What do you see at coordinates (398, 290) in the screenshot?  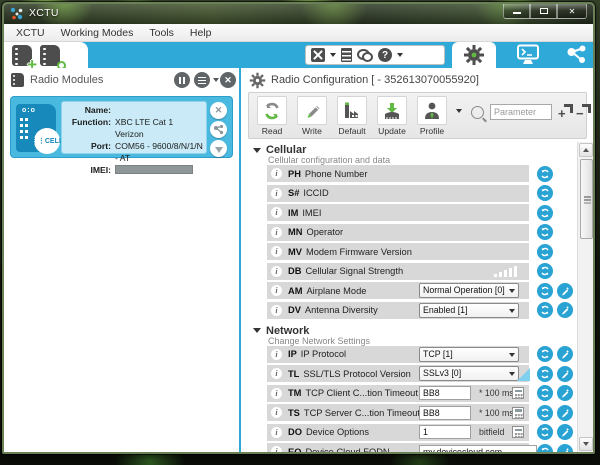 I see `param-row-body: i AM Airplane Mode Normal Operation [0]` at bounding box center [398, 290].